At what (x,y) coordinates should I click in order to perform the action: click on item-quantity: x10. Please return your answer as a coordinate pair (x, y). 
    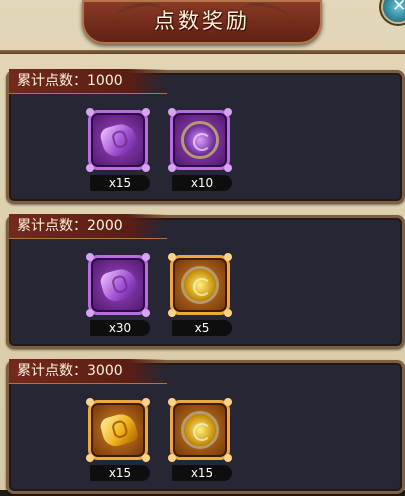
    Looking at the image, I should click on (202, 183).